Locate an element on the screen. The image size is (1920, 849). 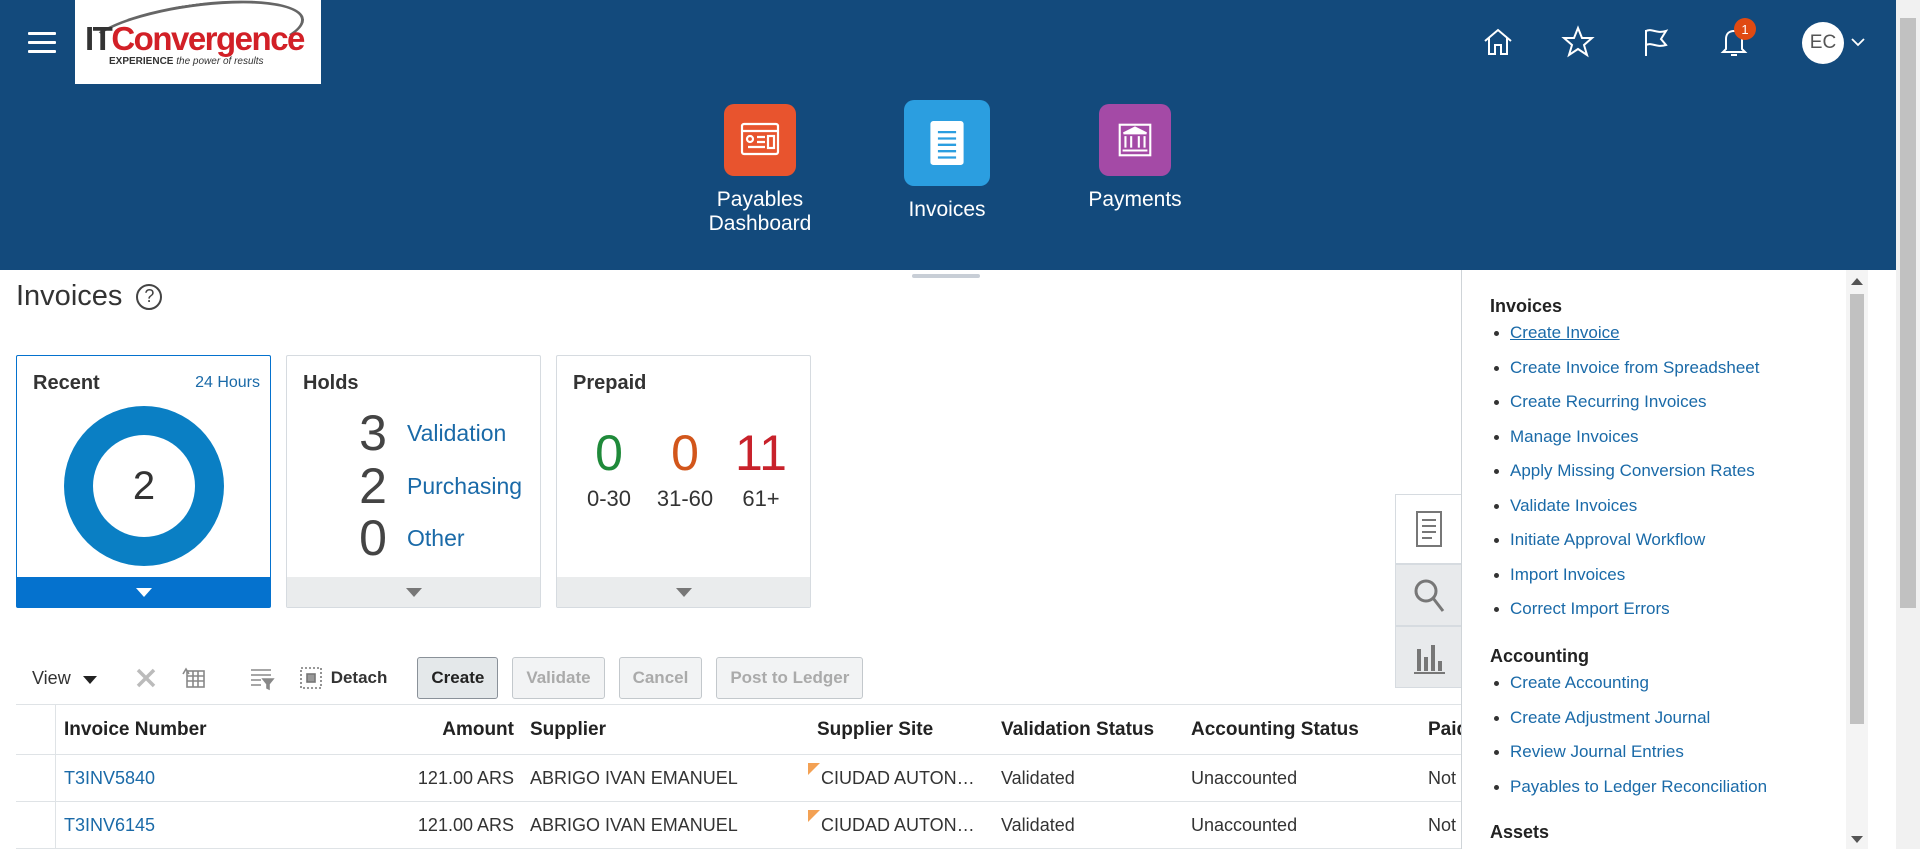
page-scrollbar is located at coordinates (1908, 424).